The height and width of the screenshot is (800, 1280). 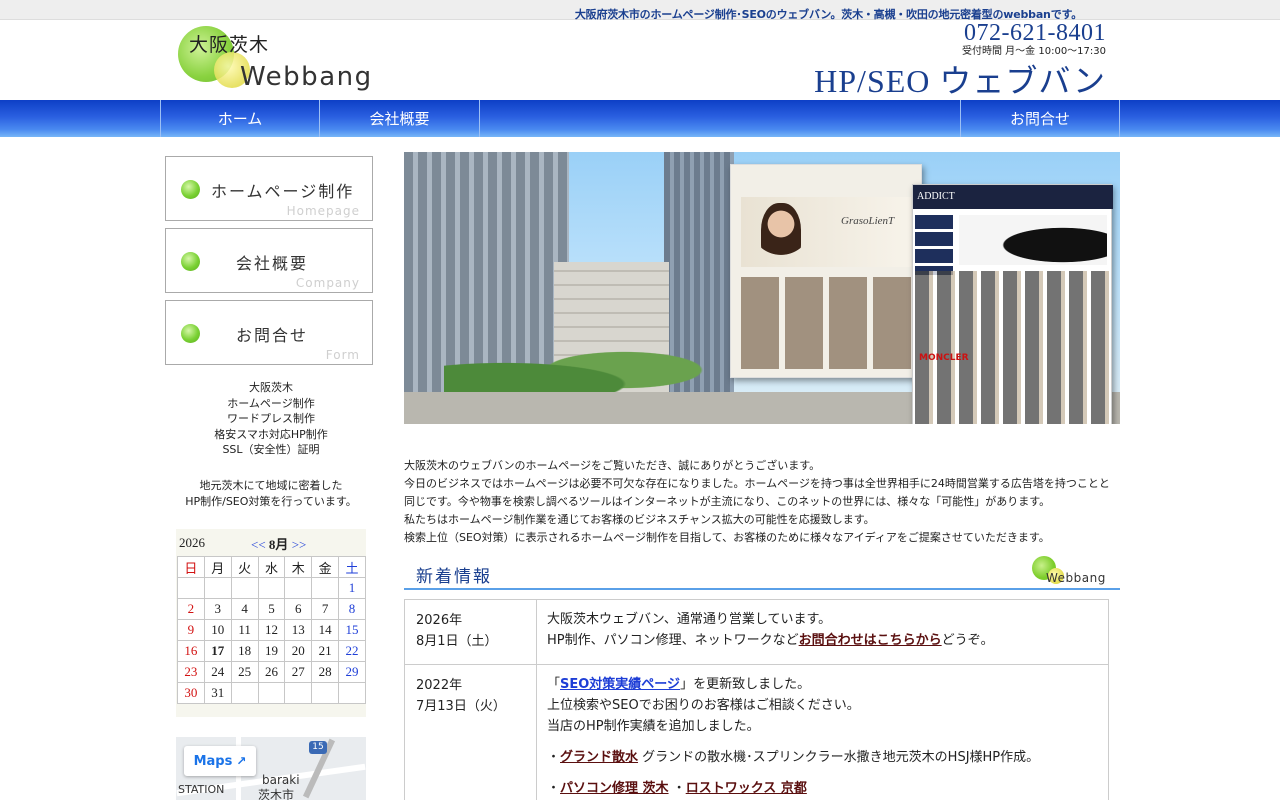 What do you see at coordinates (826, 271) in the screenshot?
I see `hero-website-screenshot: GrasoLienT` at bounding box center [826, 271].